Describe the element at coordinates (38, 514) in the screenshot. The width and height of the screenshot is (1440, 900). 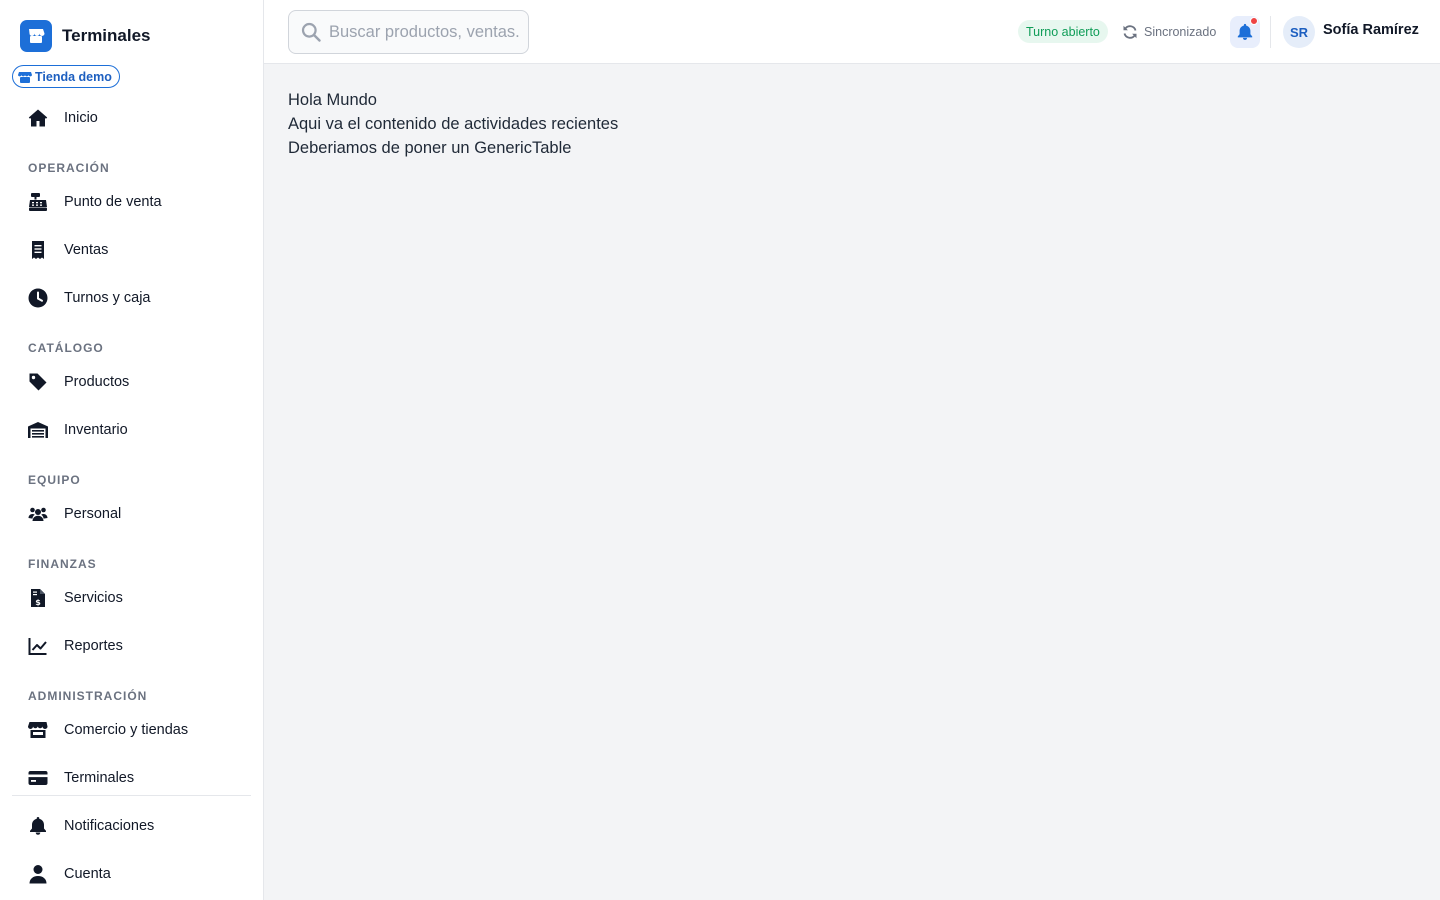
I see `users-icon` at that location.